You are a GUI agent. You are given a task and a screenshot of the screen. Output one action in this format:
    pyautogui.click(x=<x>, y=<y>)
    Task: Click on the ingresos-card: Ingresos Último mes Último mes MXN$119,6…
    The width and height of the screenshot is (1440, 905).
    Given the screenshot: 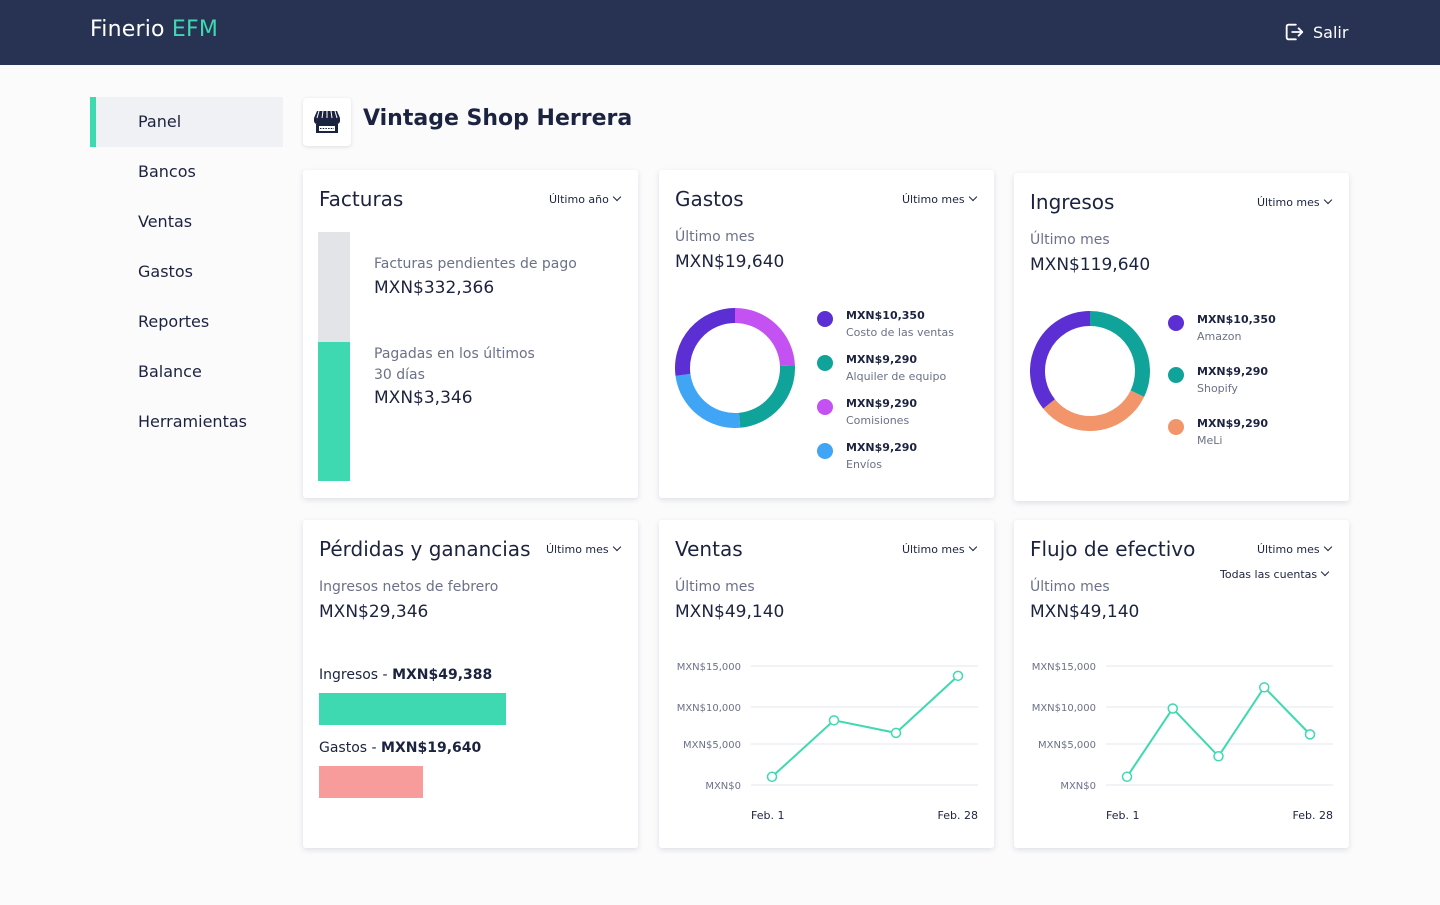 What is the action you would take?
    pyautogui.click(x=1181, y=337)
    